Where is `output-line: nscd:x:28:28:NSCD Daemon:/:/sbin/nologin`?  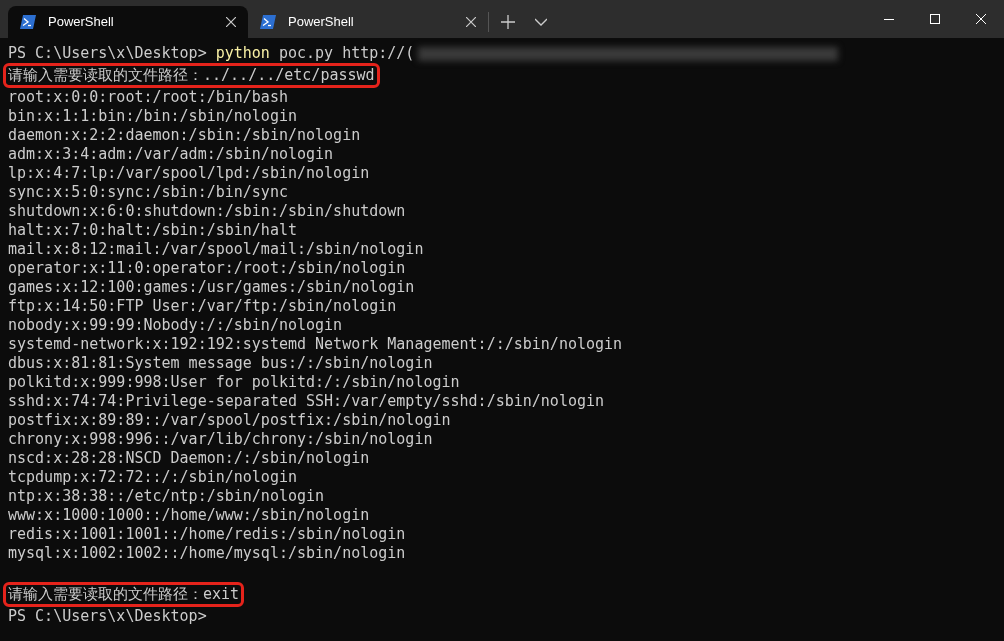
output-line: nscd:x:28:28:NSCD Daemon:/:/sbin/nologin is located at coordinates (189, 458).